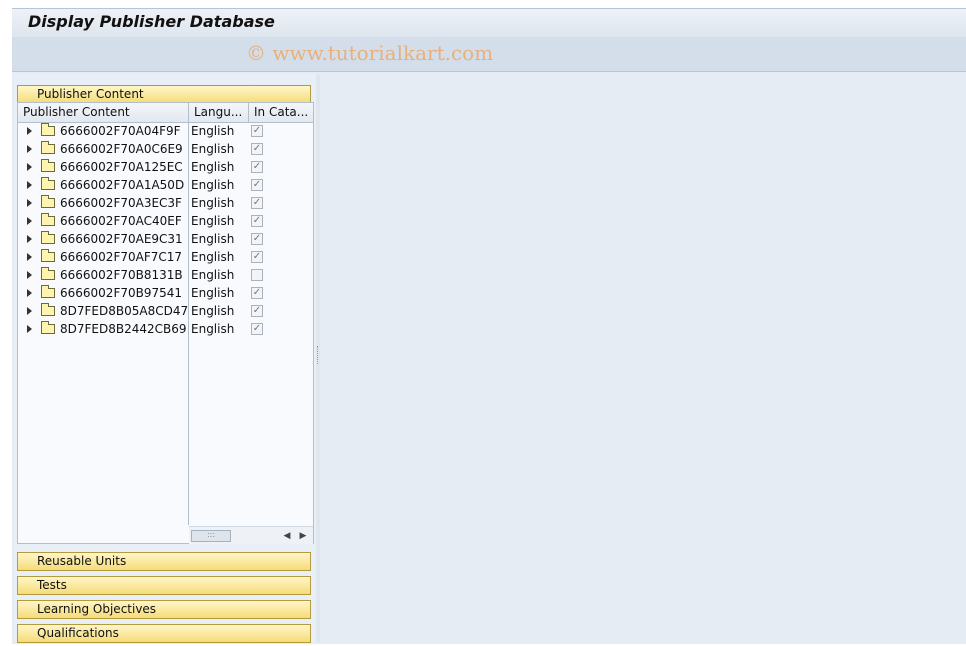 This screenshot has width=966, height=646. What do you see at coordinates (121, 257) in the screenshot?
I see `tree-row-name: 6666002F70AF7C17` at bounding box center [121, 257].